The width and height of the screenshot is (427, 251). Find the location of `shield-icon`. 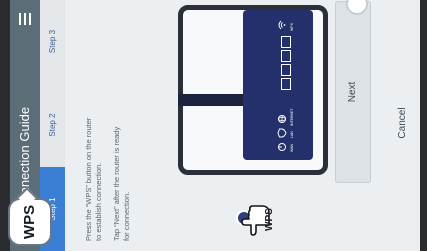

shield-icon is located at coordinates (282, 133).